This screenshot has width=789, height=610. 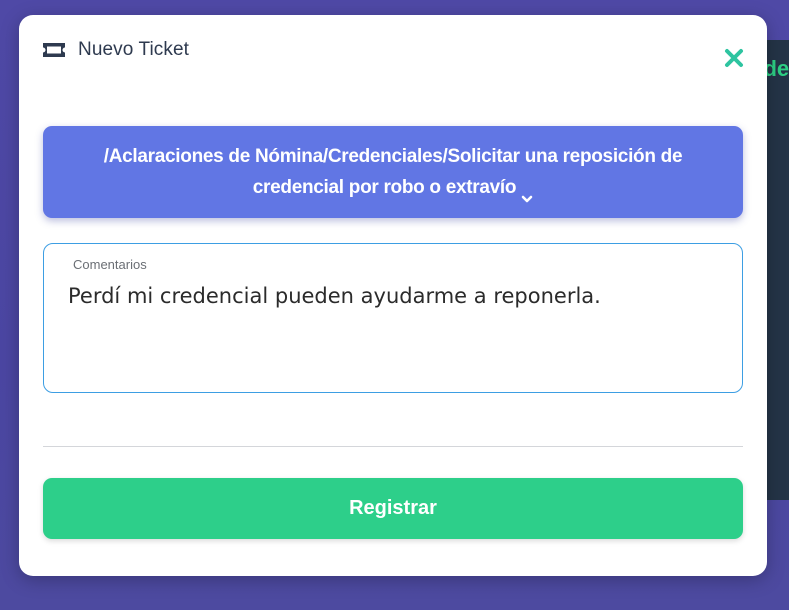 I want to click on chevron-down-icon, so click(x=527, y=193).